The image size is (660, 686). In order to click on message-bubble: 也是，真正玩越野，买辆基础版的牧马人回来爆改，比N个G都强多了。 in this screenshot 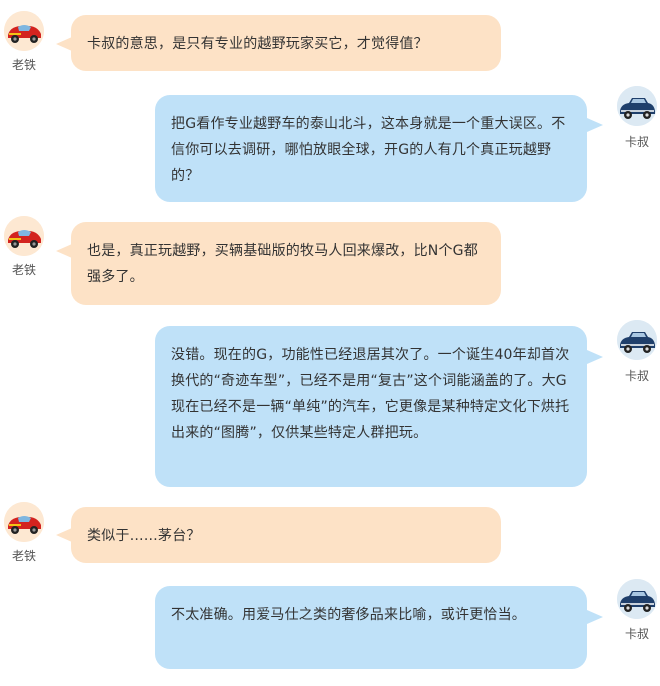, I will do `click(286, 263)`.